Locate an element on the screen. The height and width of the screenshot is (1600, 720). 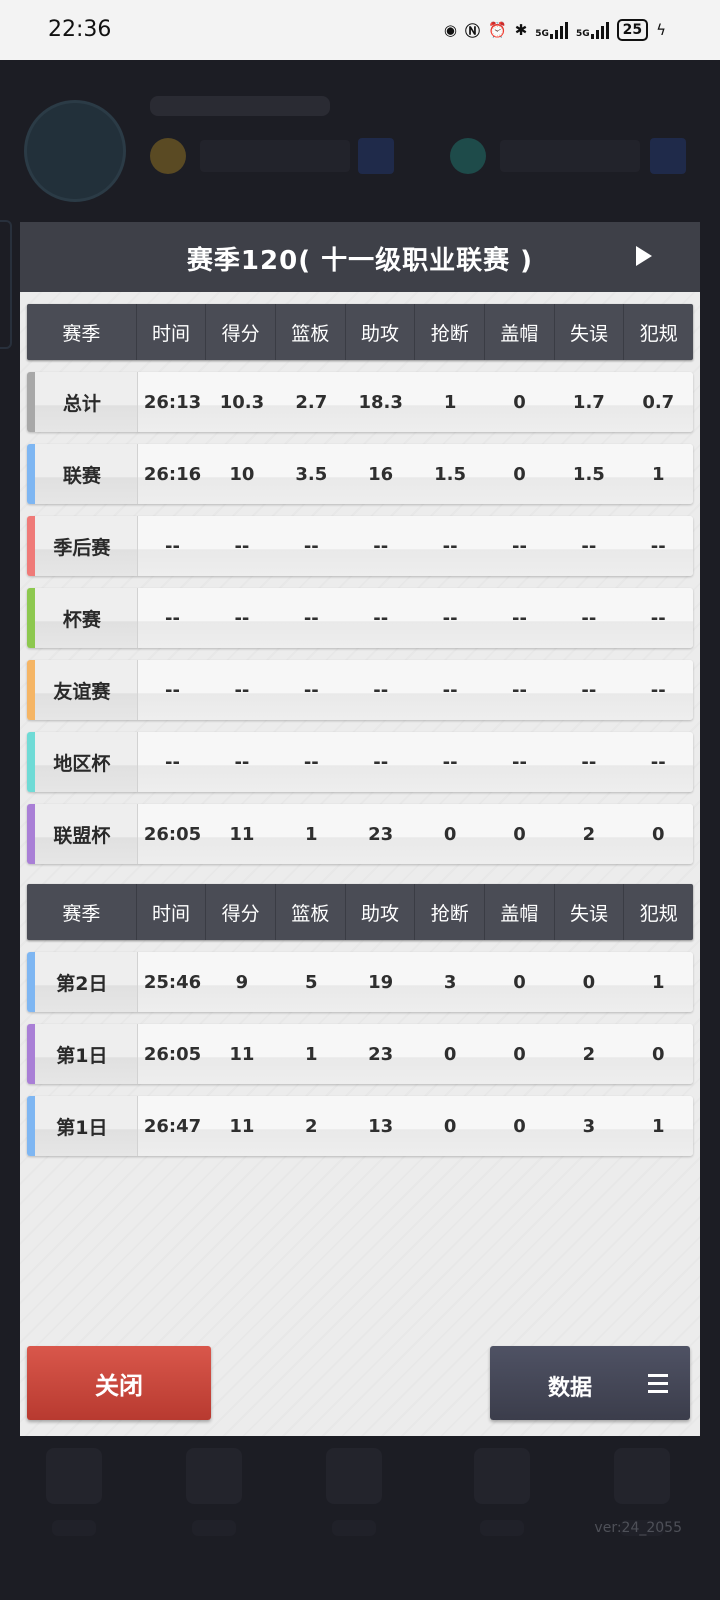
row-label-text: 总计 is located at coordinates (81, 403).